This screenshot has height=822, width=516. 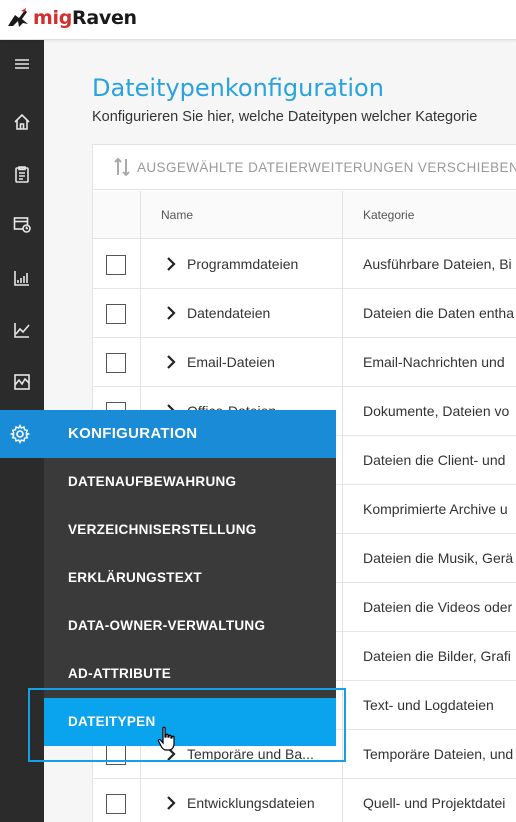 I want to click on logo-text-raven: Raven, so click(x=104, y=18).